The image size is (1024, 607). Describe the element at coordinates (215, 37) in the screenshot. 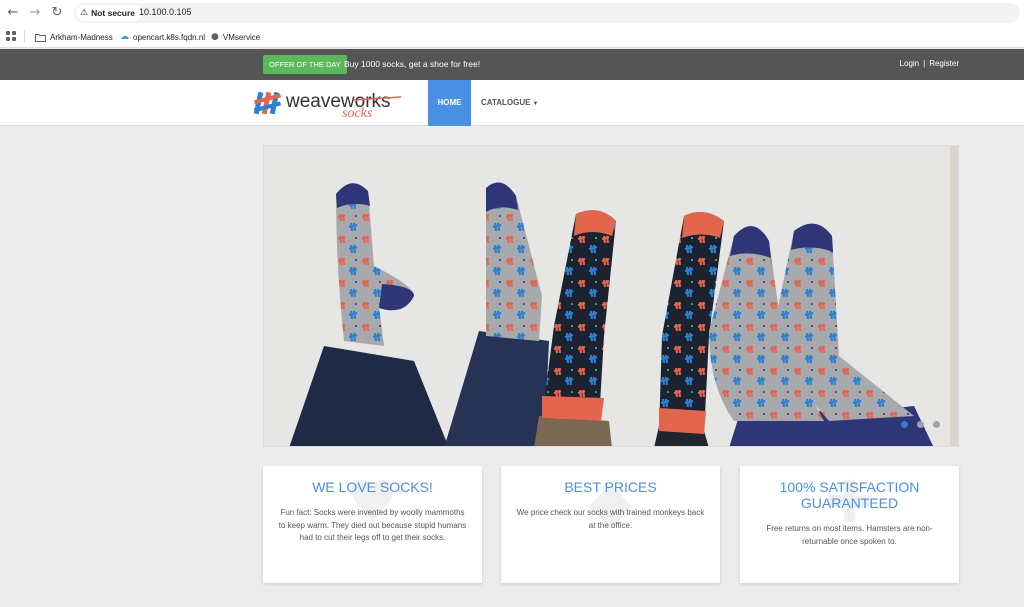

I see `globe-icon: ●` at that location.